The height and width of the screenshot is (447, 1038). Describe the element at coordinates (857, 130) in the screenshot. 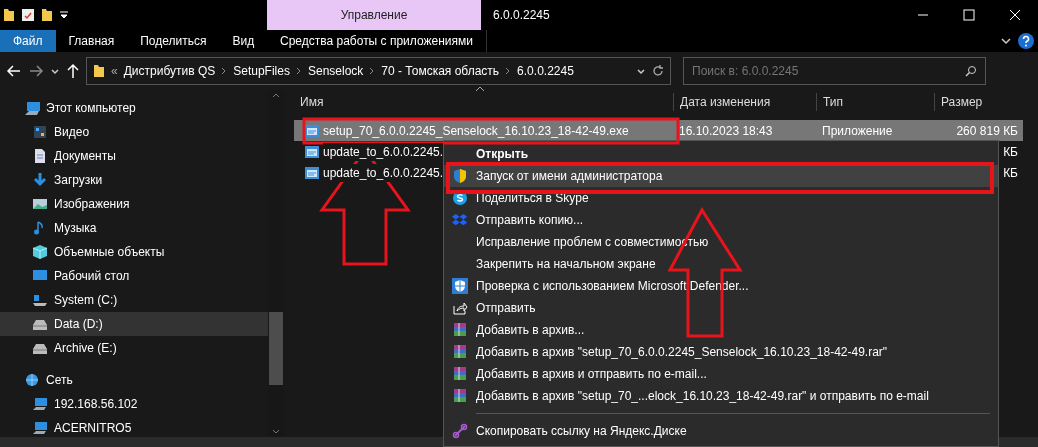

I see `file-type: Приложение` at that location.